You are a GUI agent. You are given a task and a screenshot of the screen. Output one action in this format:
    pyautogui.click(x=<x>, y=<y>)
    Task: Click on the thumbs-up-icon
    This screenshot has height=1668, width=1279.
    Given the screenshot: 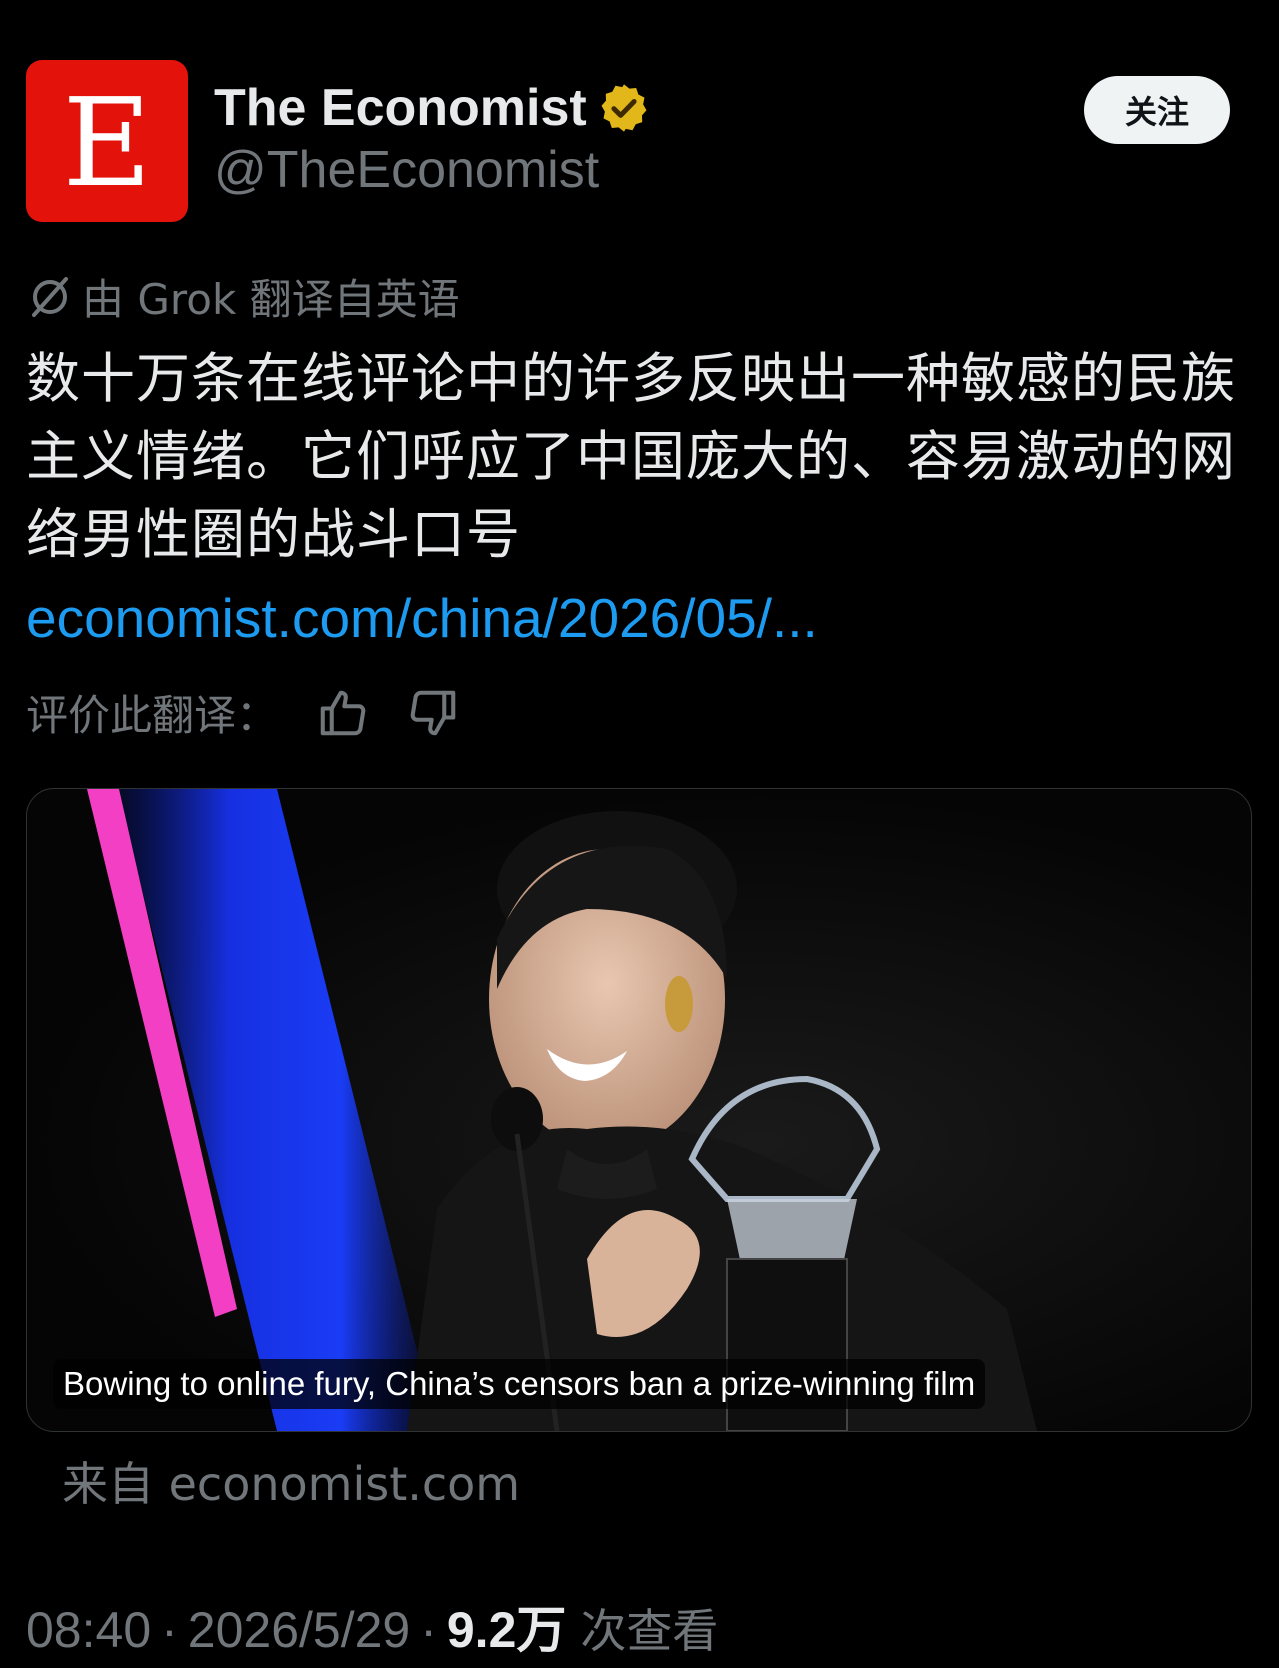 What is the action you would take?
    pyautogui.click(x=343, y=713)
    